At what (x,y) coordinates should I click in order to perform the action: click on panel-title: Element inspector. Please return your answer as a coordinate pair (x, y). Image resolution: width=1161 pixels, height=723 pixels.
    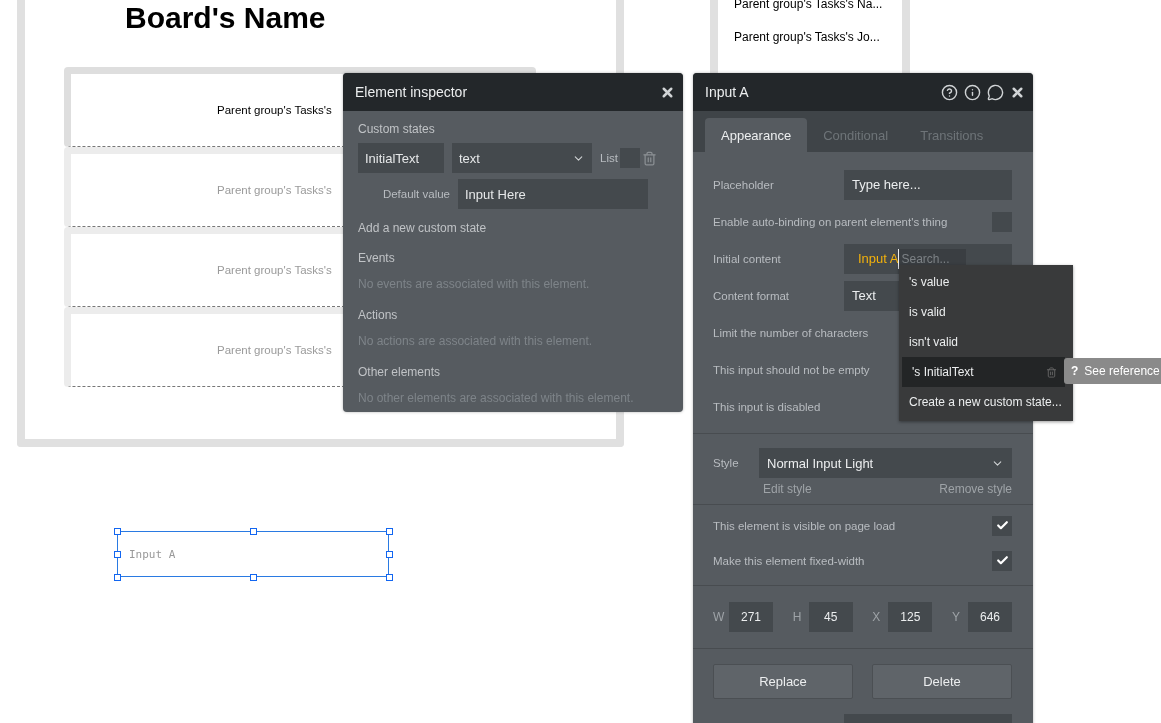
    Looking at the image, I should click on (411, 92).